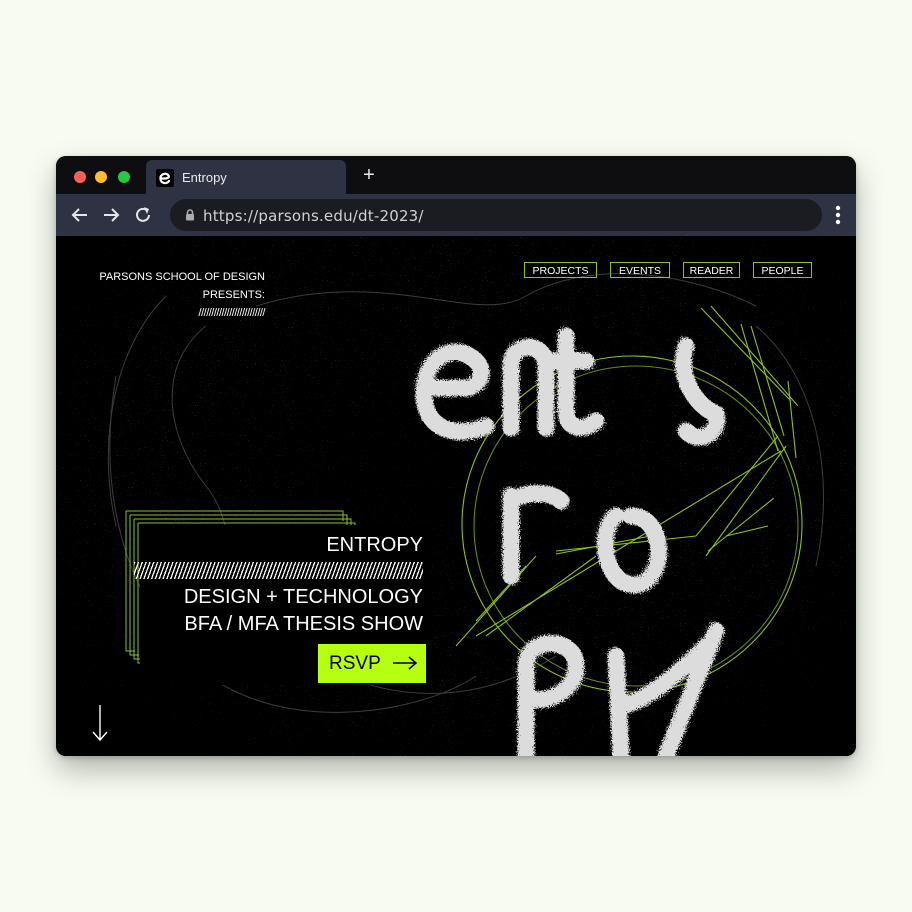  Describe the element at coordinates (232, 313) in the screenshot. I see `presents-slashes: //////////////////////////` at that location.